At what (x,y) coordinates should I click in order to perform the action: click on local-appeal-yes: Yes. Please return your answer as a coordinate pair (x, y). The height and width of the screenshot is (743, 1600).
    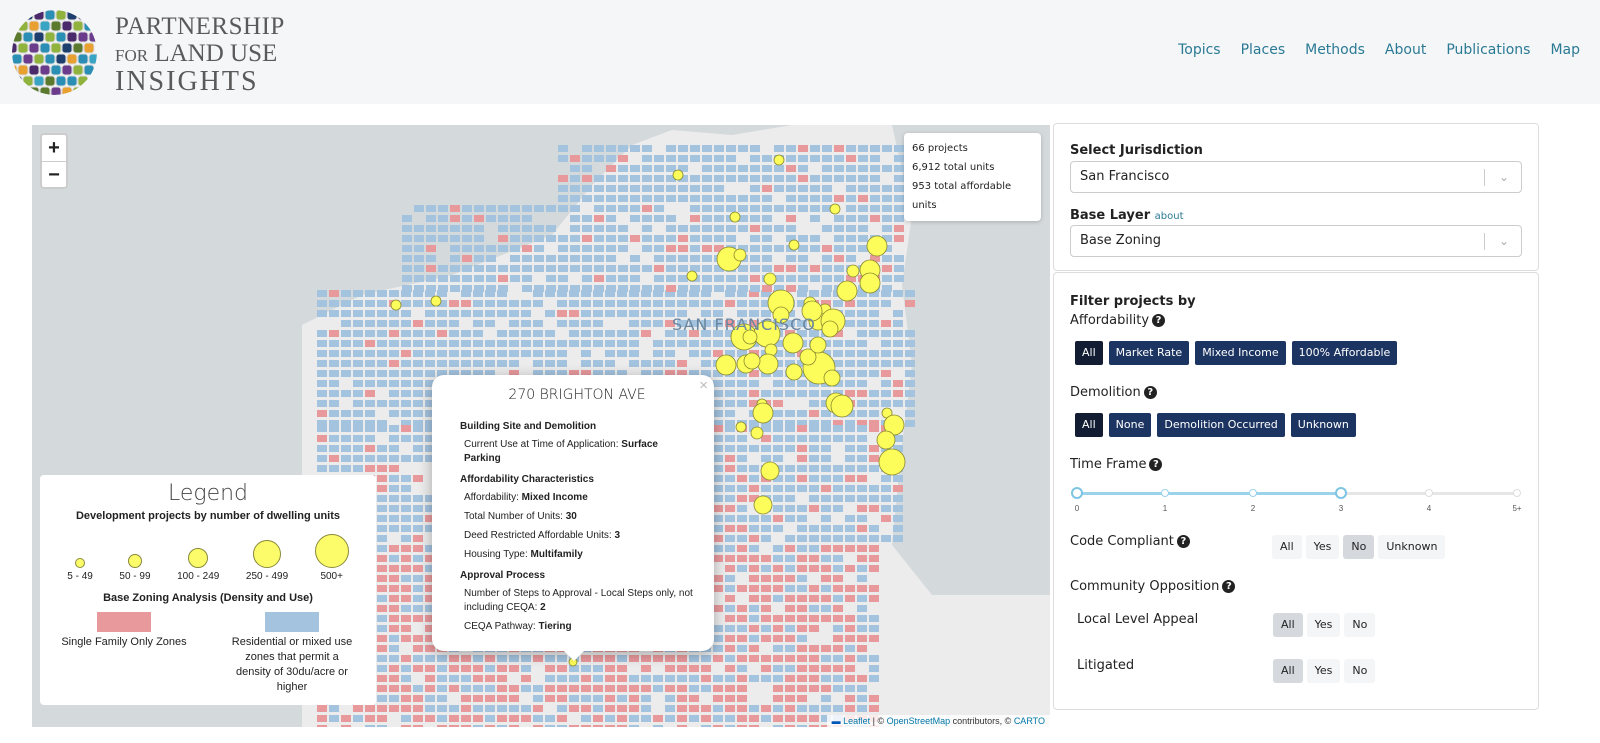
    Looking at the image, I should click on (1323, 625).